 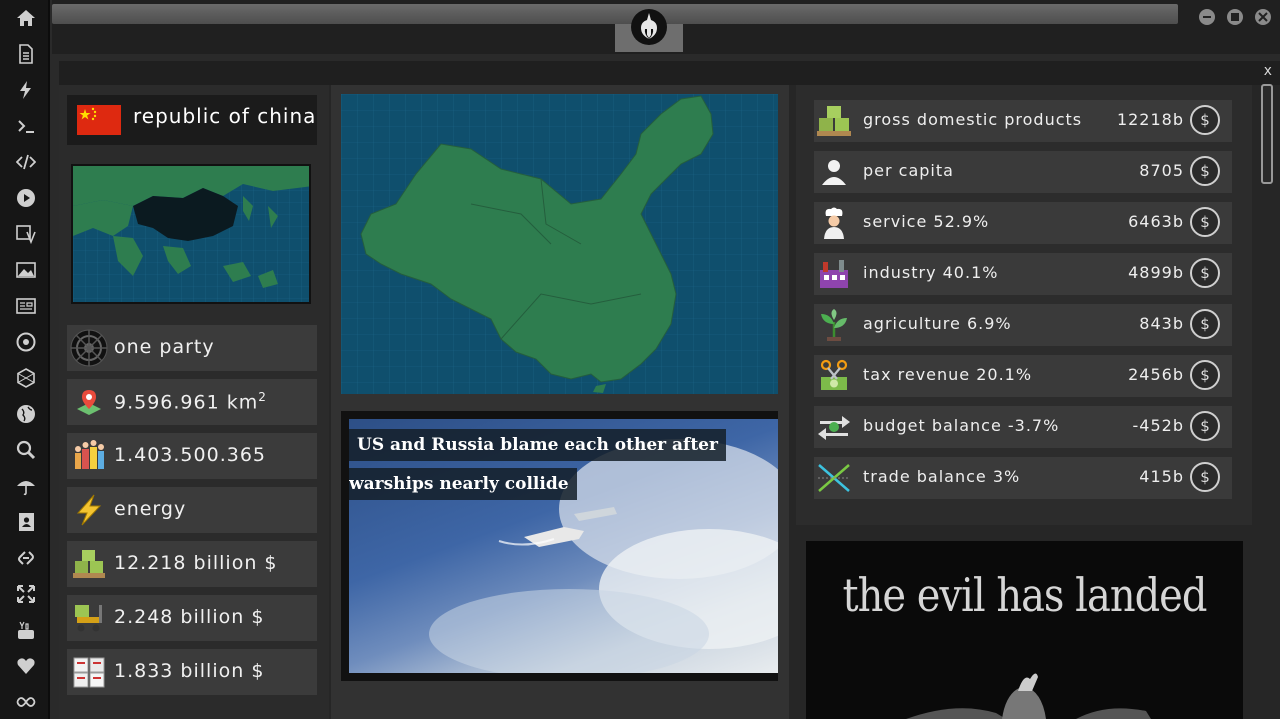 I want to click on translate-icon, so click(x=26, y=234).